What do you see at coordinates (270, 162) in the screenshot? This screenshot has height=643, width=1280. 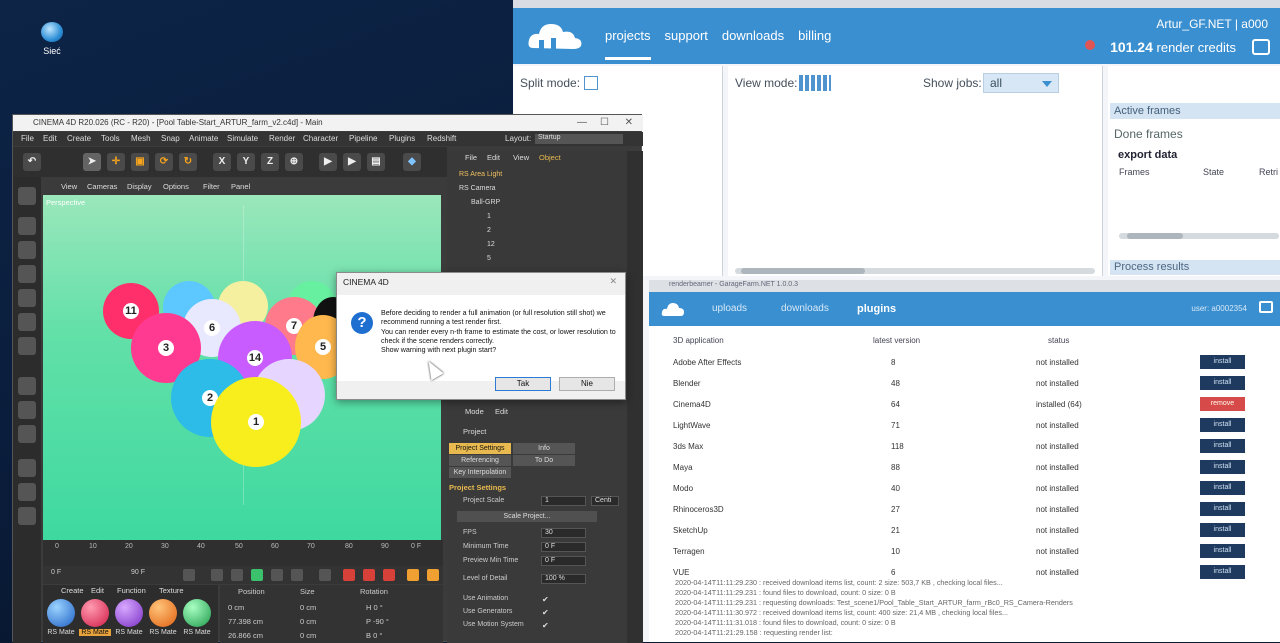 I see `z-axis-icon: Z` at bounding box center [270, 162].